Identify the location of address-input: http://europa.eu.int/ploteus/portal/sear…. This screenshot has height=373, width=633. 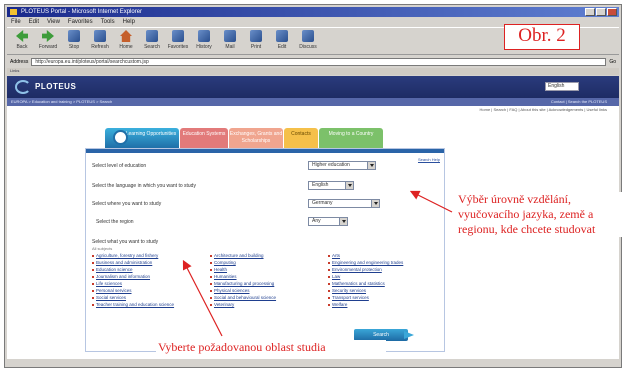
(319, 61).